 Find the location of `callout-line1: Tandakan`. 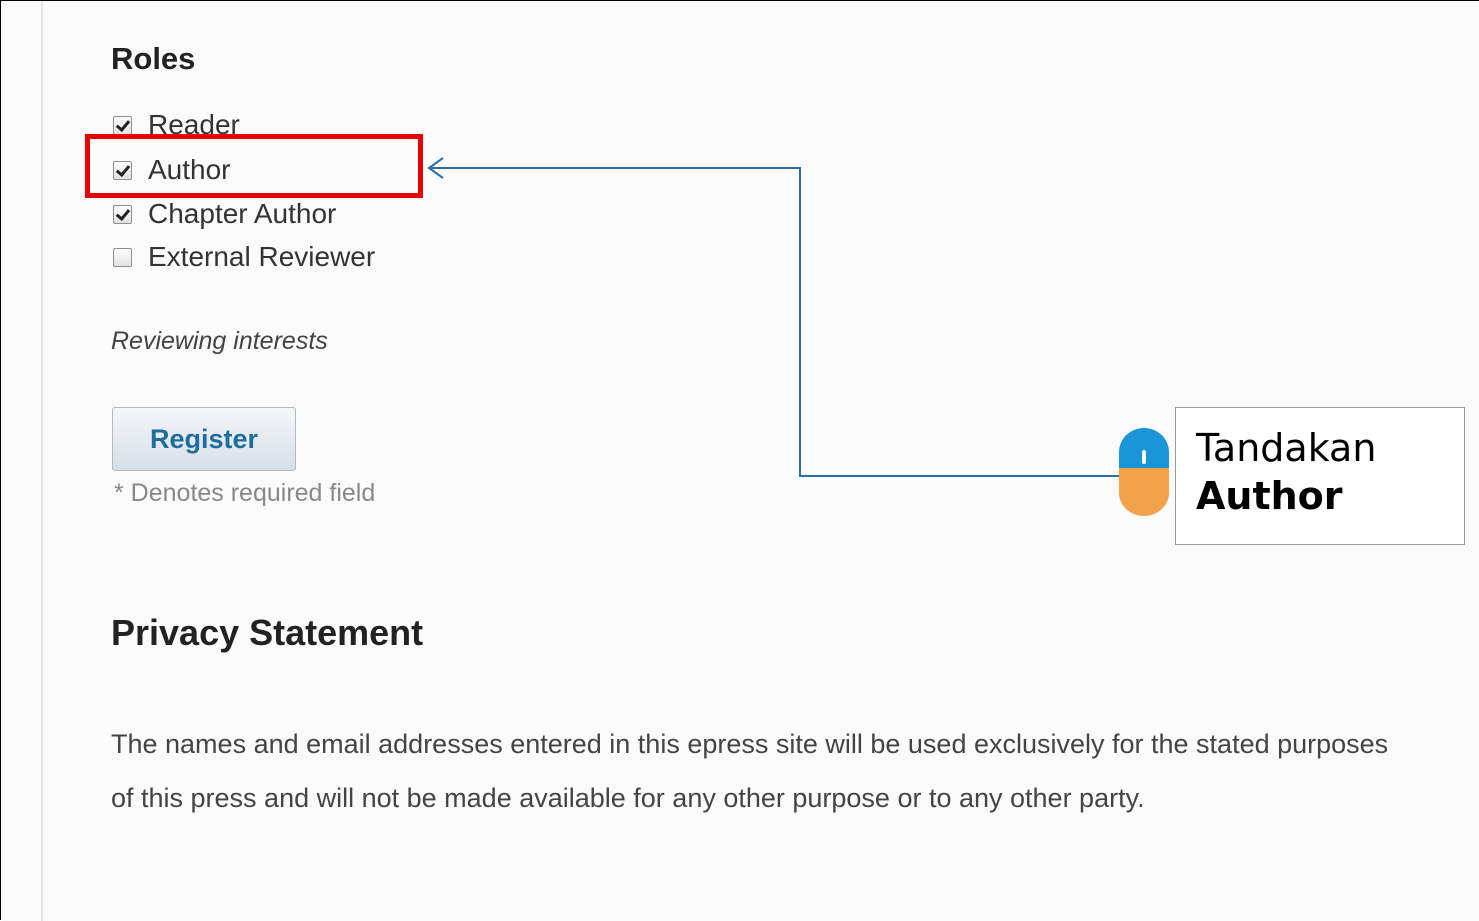

callout-line1: Tandakan is located at coordinates (1286, 448).